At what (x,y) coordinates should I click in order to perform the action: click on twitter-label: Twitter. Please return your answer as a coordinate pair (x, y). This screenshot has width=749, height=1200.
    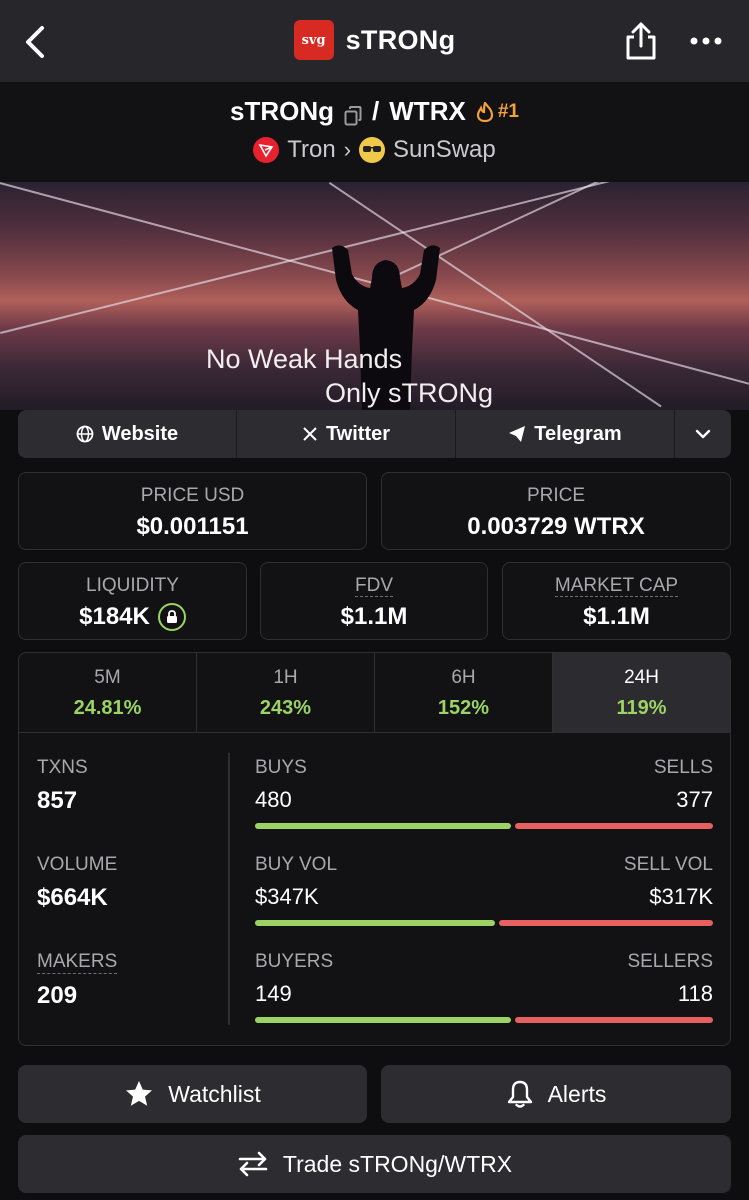
    Looking at the image, I should click on (358, 433).